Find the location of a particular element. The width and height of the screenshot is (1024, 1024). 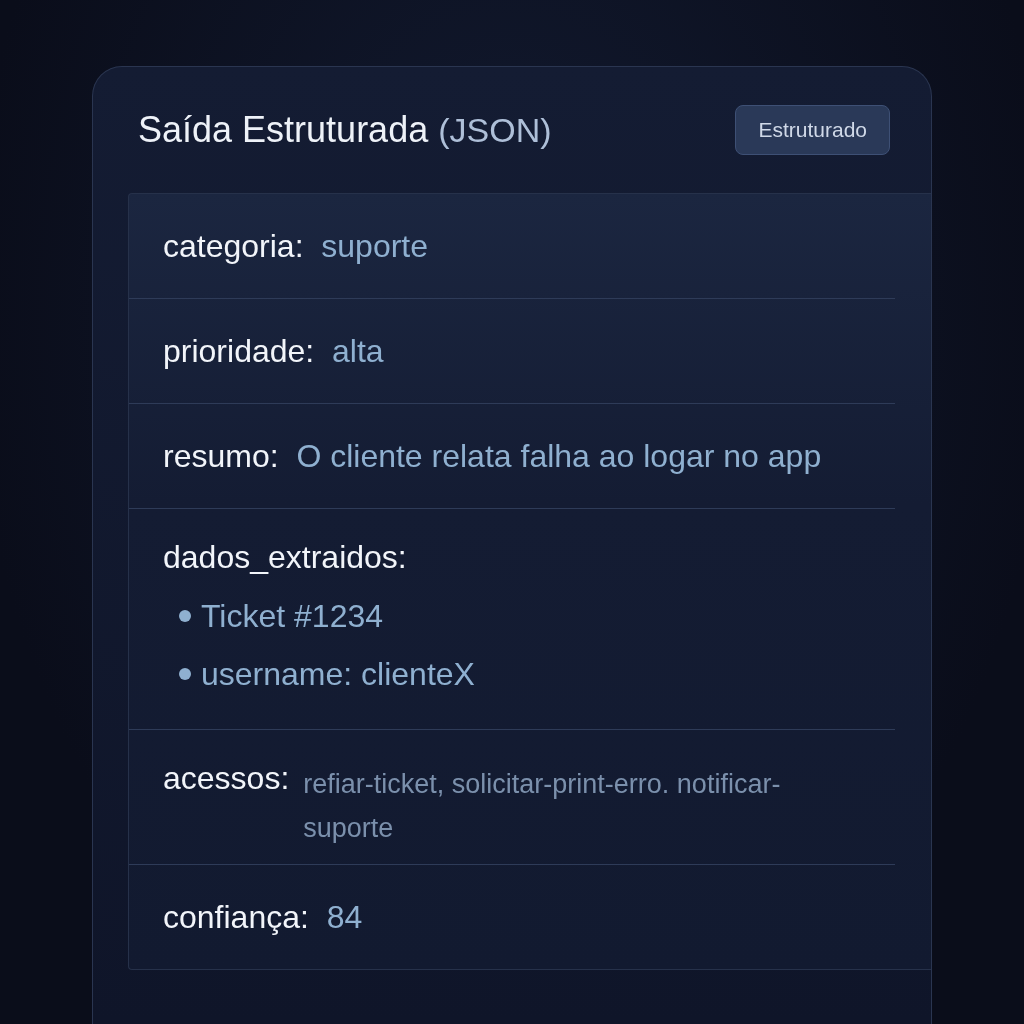

format-label: (JSON) is located at coordinates (495, 130).